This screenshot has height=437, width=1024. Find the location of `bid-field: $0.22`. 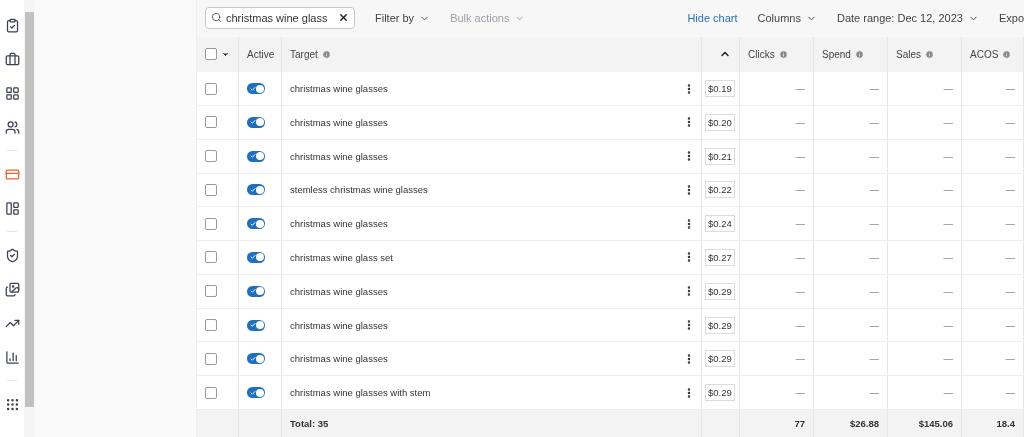

bid-field: $0.22 is located at coordinates (720, 190).